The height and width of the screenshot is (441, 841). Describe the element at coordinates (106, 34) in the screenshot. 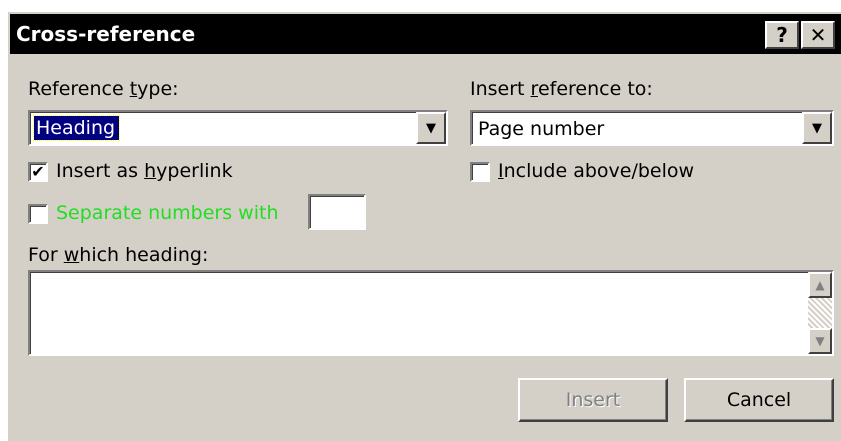

I see `window-title: Cross-reference` at that location.